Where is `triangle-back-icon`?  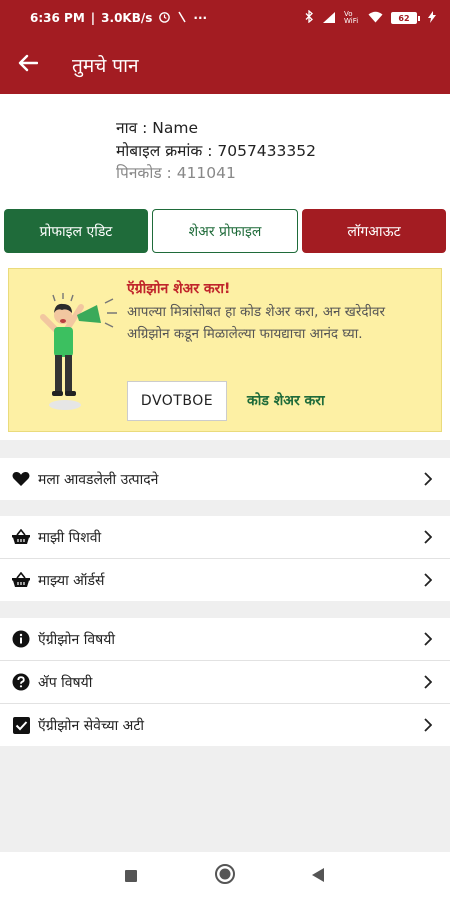
triangle-back-icon is located at coordinates (318, 876).